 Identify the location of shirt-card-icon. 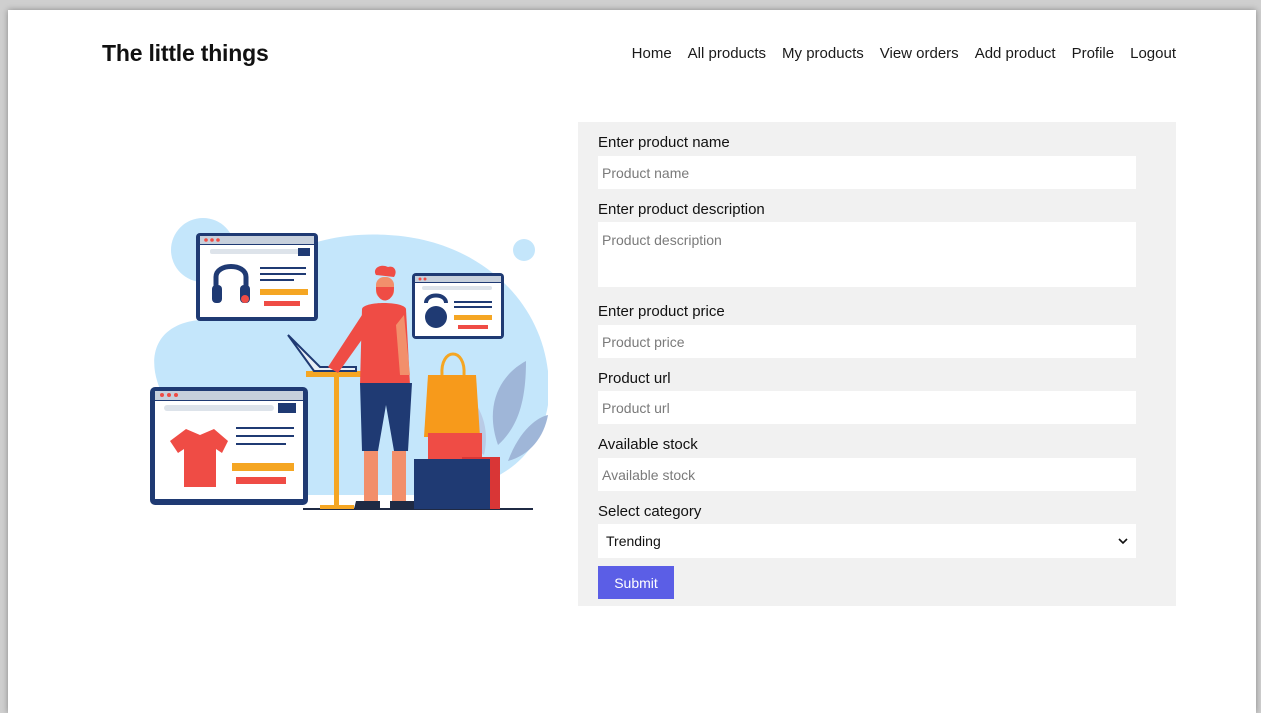
(229, 446).